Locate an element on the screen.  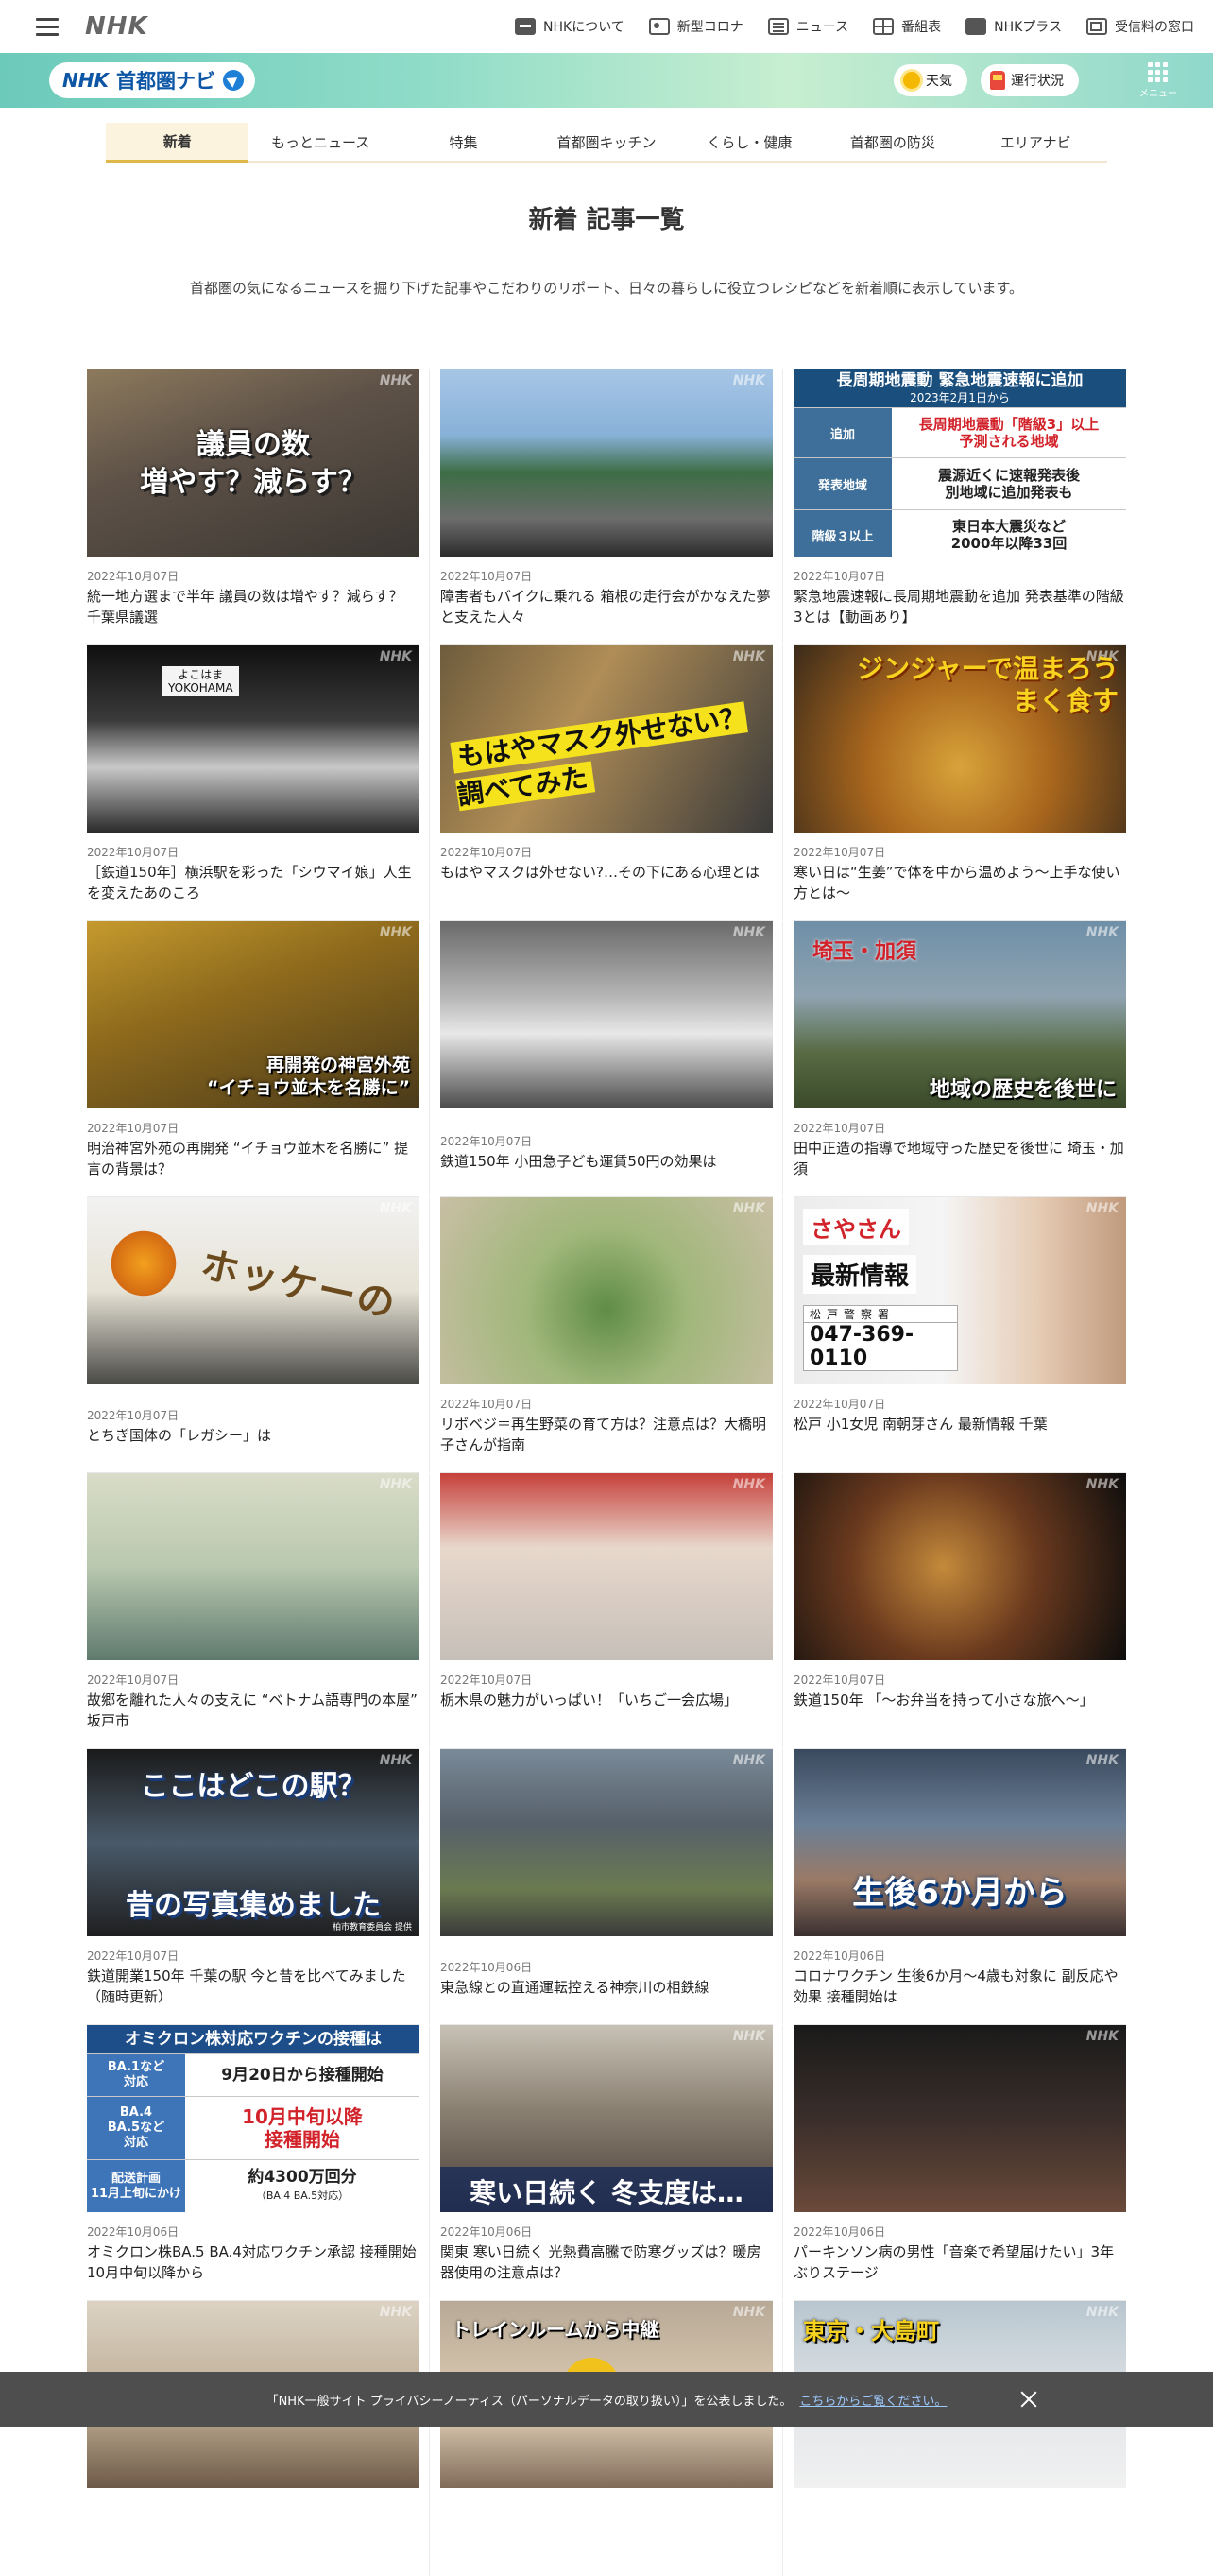
article-thumbnail: NHK さやさん 最新情報 松戸警察署 047-369-0110 is located at coordinates (960, 1290).